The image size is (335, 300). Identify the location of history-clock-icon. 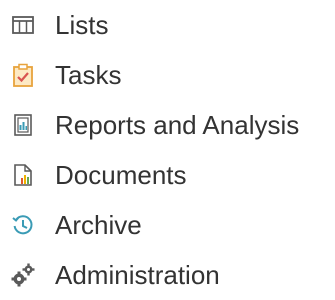
(23, 225).